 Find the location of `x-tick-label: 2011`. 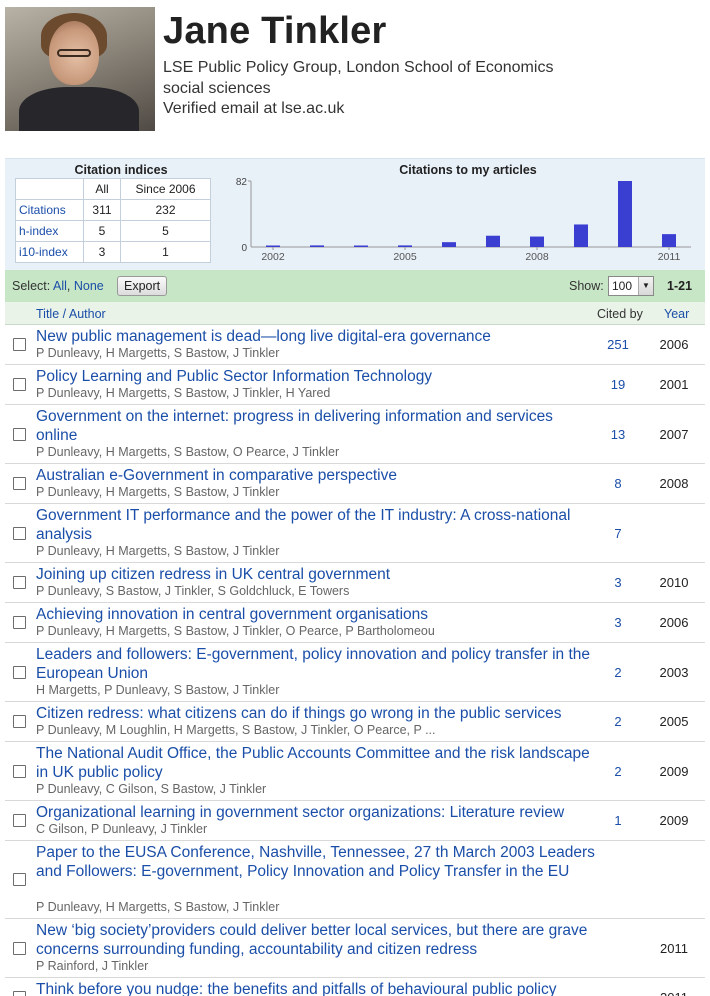

x-tick-label: 2011 is located at coordinates (669, 257).